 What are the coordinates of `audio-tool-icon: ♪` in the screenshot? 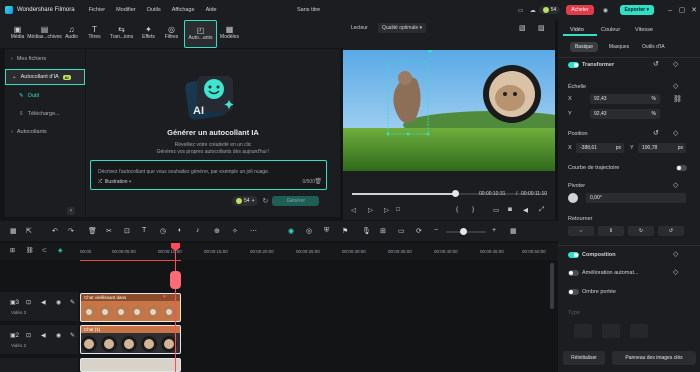 It's located at (198, 230).